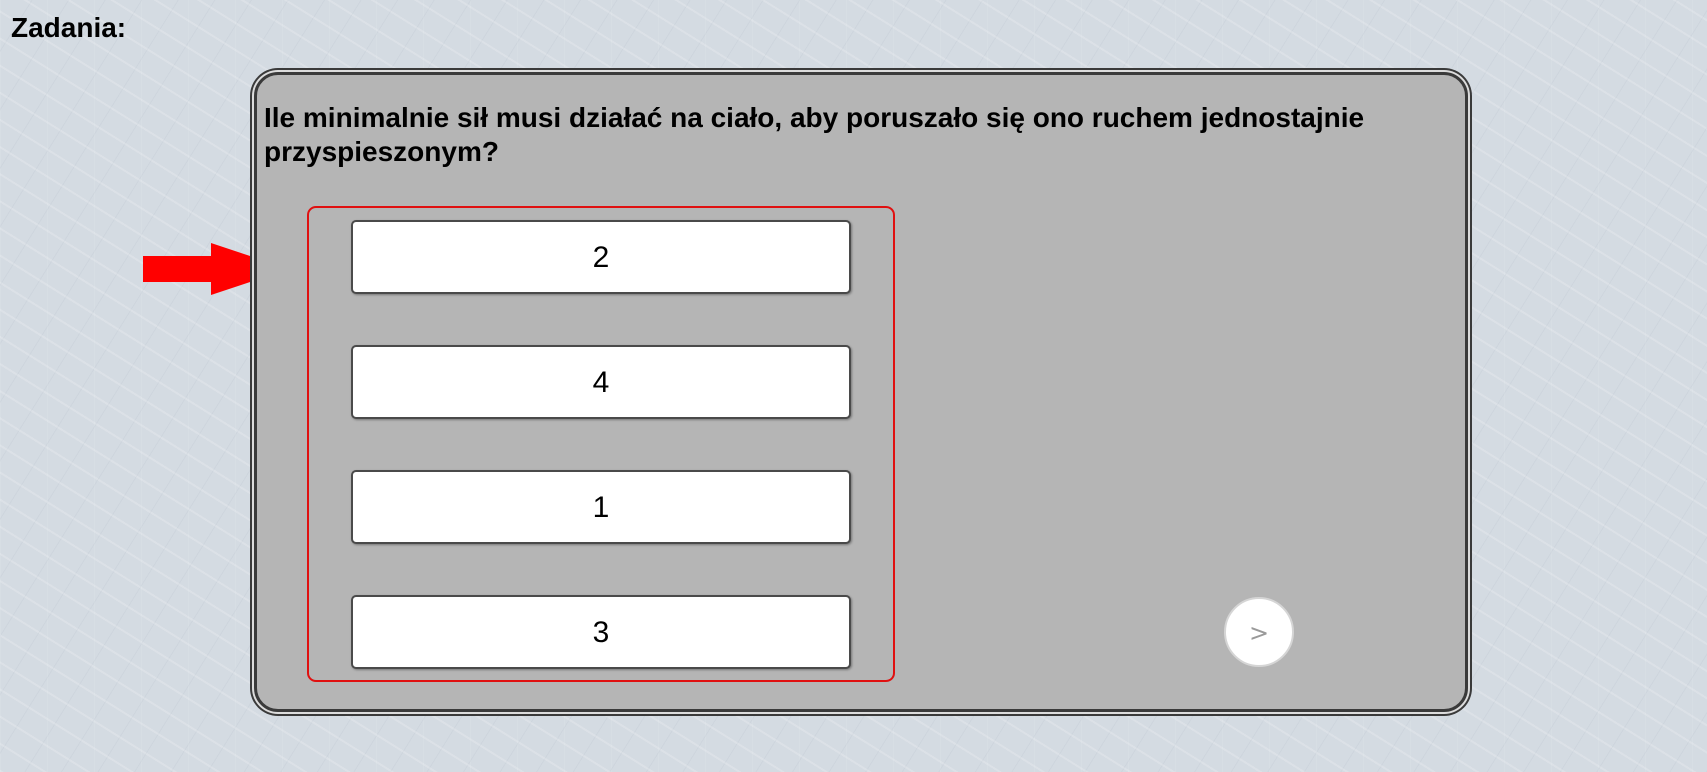  Describe the element at coordinates (601, 257) in the screenshot. I see `answer-option-1: 2` at that location.